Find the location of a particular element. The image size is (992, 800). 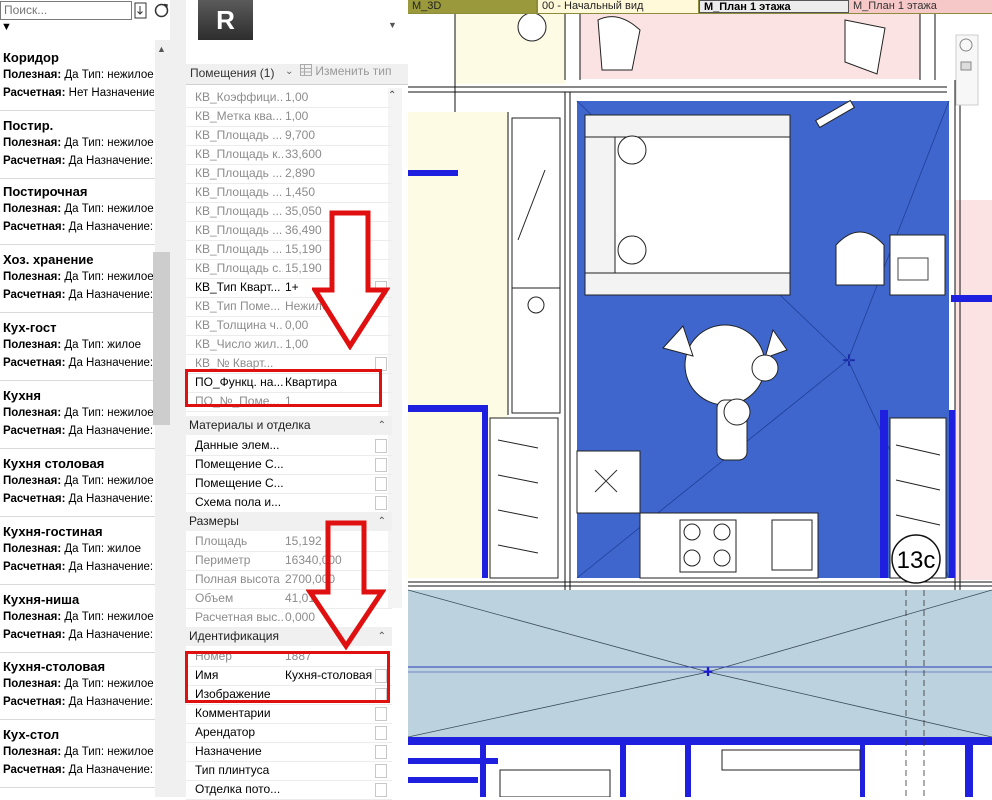

tab-floor-plan-2: M_План 1 этажа is located at coordinates (920, 6).